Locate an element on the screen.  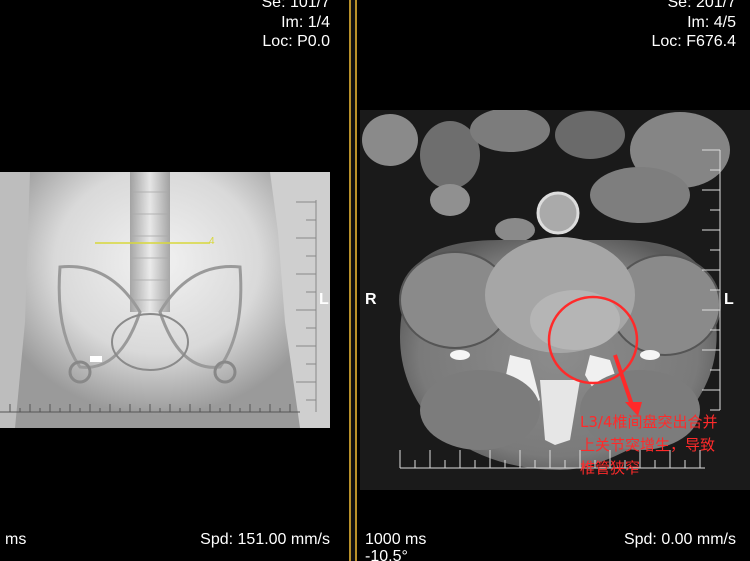
image-index-label: Im: 4/5 is located at coordinates (711, 22).